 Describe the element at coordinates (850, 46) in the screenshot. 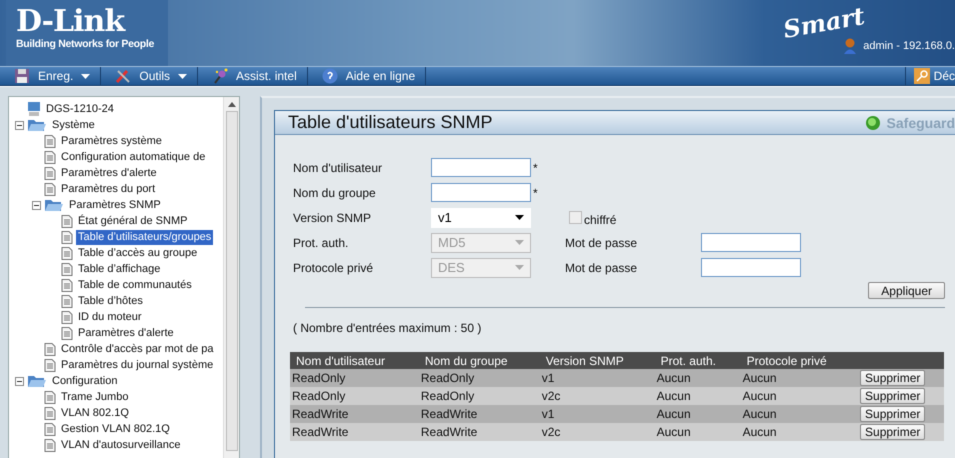

I see `user-icon` at that location.